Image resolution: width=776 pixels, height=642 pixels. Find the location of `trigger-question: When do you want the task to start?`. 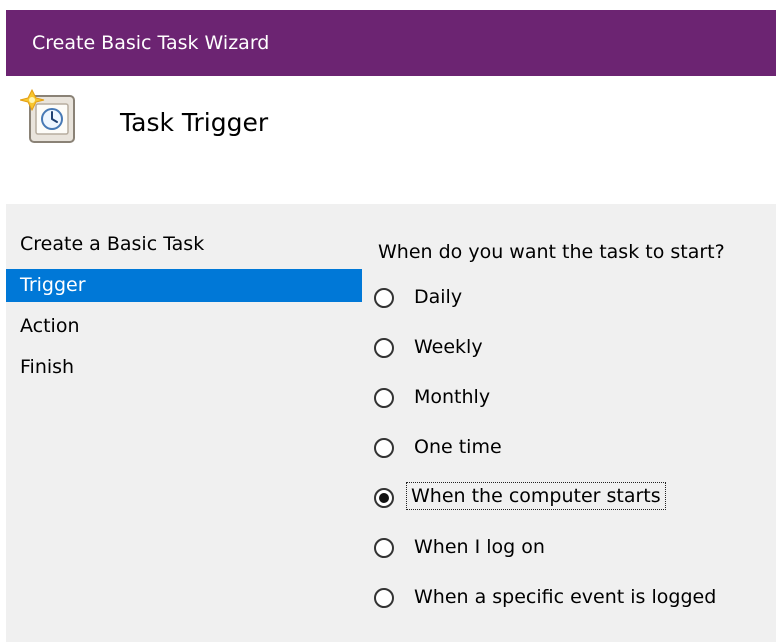

trigger-question: When do you want the task to start? is located at coordinates (551, 252).